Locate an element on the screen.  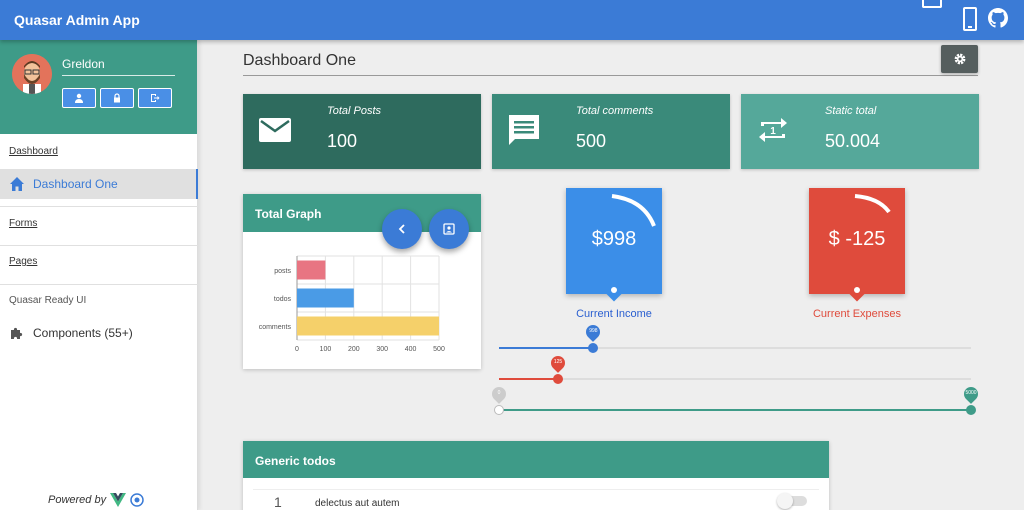
y-tick-label: posts is located at coordinates (282, 271).